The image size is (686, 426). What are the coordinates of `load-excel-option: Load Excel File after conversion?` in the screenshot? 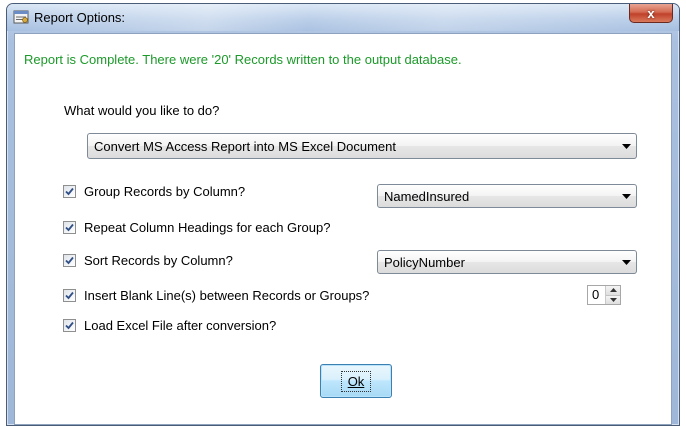 It's located at (169, 325).